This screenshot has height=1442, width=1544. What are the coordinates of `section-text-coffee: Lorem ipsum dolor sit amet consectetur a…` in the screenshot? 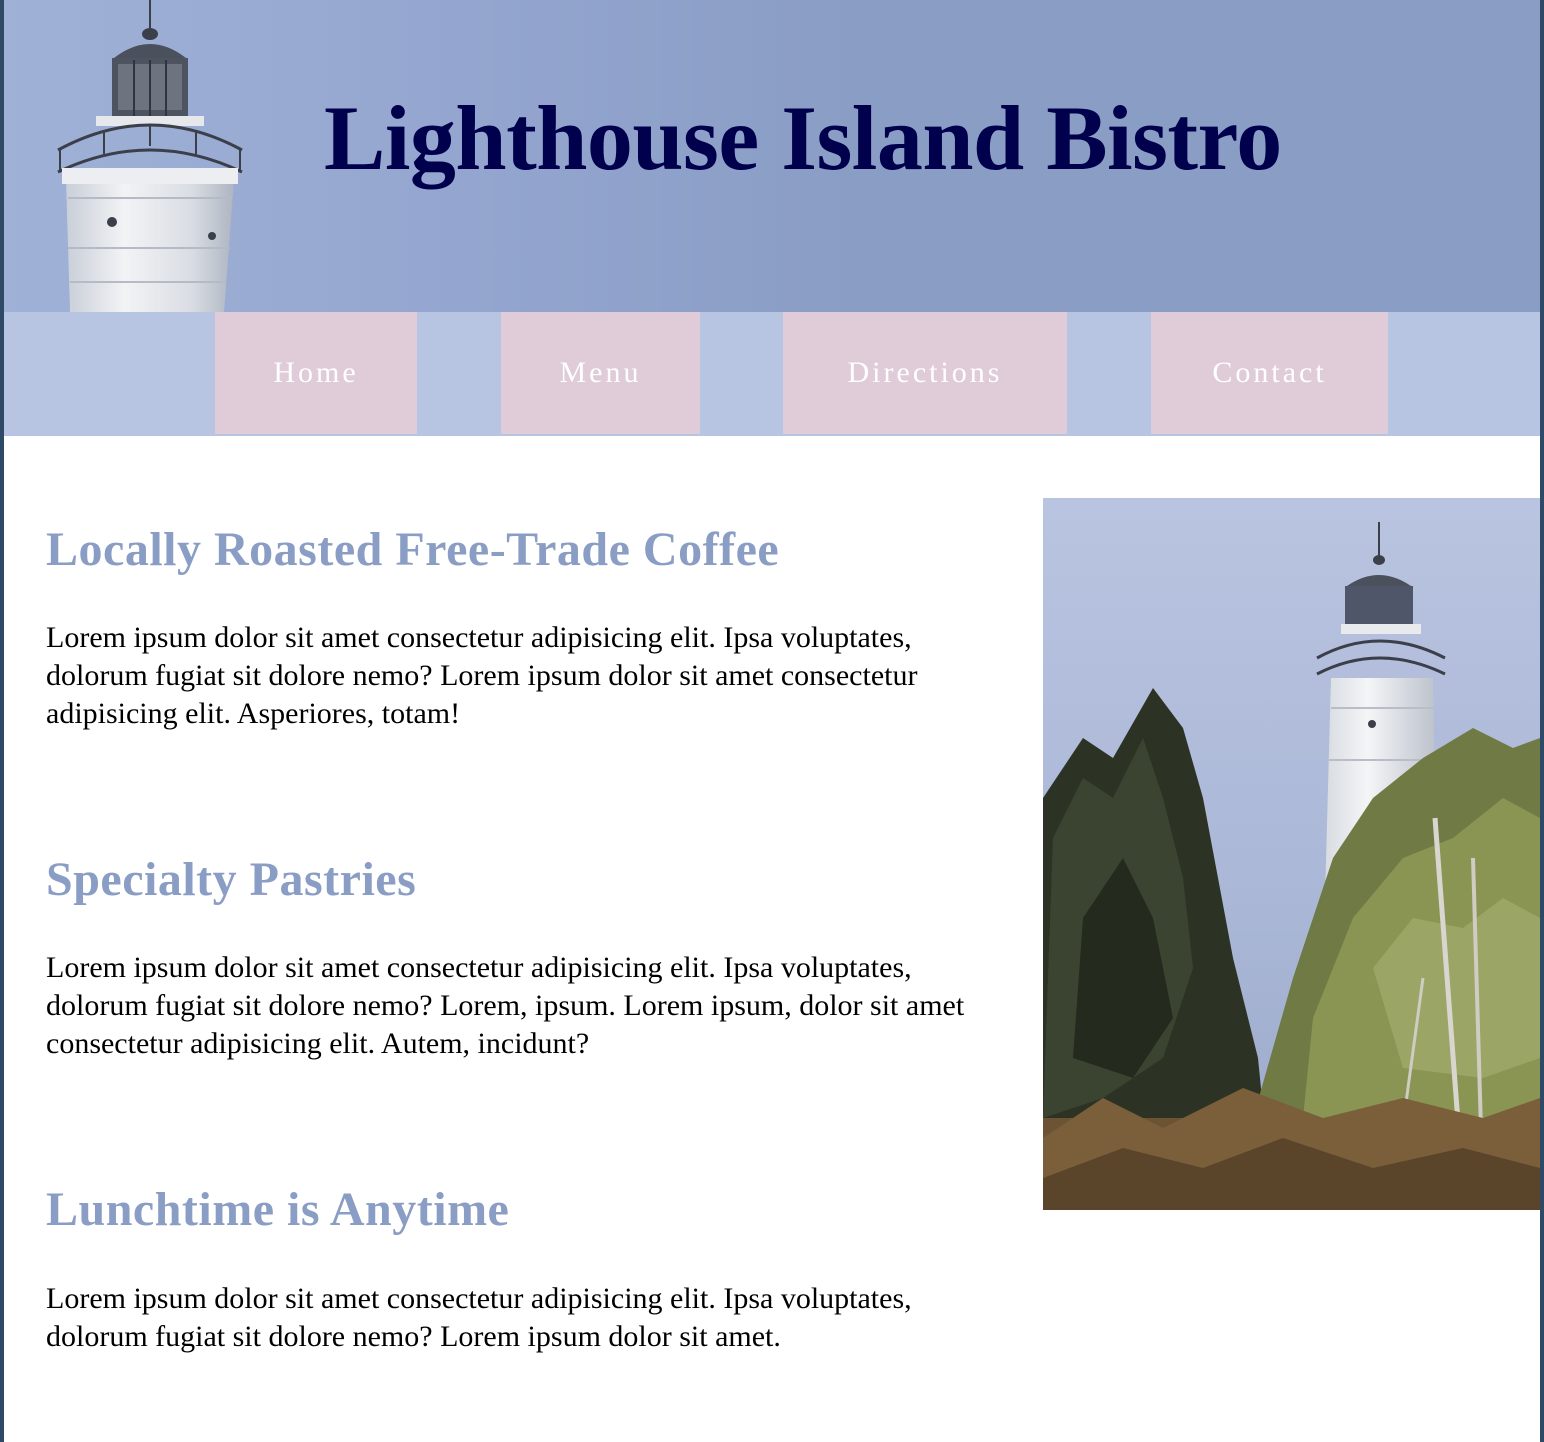 It's located at (482, 675).